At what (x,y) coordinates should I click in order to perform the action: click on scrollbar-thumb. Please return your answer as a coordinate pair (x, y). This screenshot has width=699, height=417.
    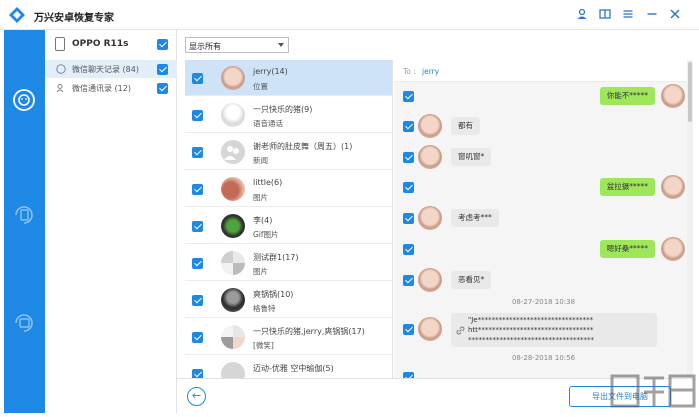
    Looking at the image, I should click on (690, 92).